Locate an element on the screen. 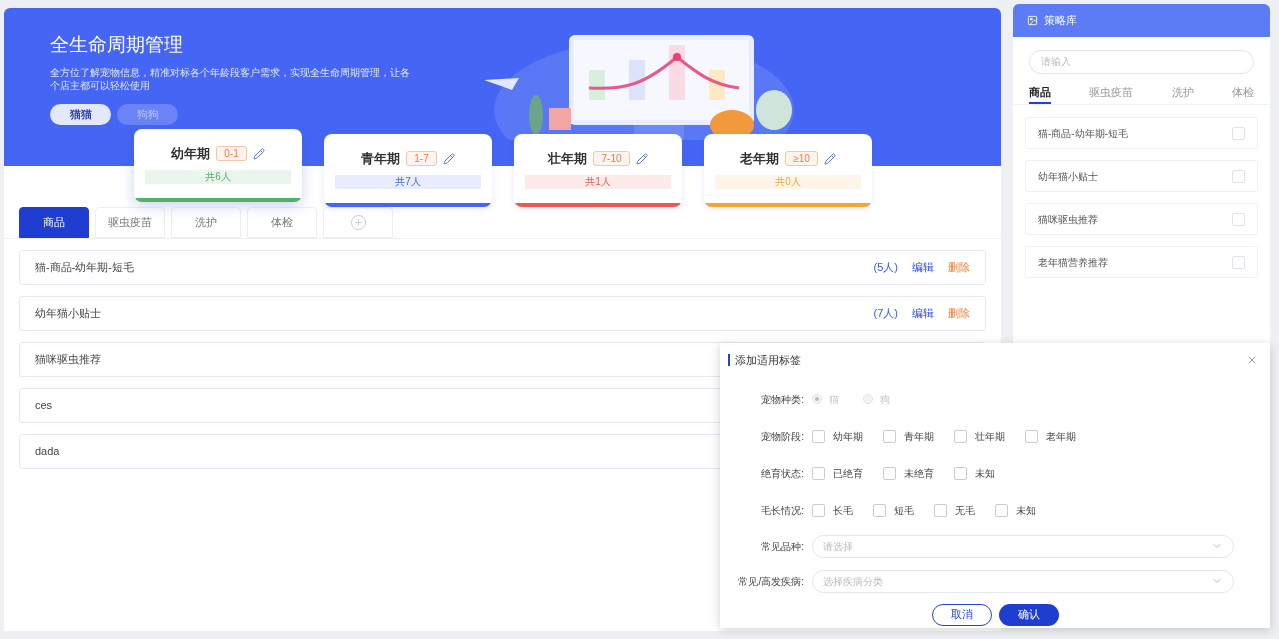 This screenshot has height=639, width=1279. checkbox-label: 未绝育 is located at coordinates (919, 473).